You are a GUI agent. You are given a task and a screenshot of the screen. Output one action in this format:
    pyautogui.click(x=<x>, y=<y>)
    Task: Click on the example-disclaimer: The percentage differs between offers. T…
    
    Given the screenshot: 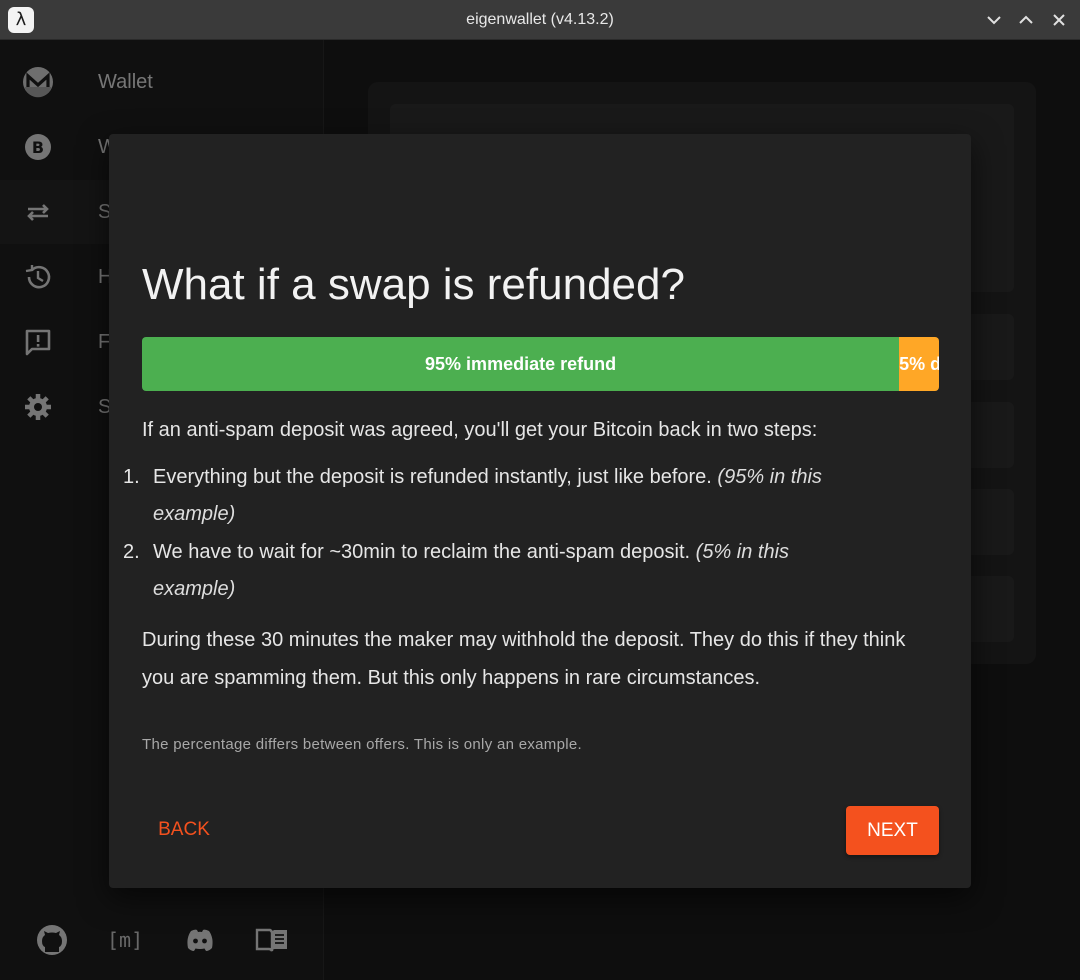 What is the action you would take?
    pyautogui.click(x=362, y=744)
    